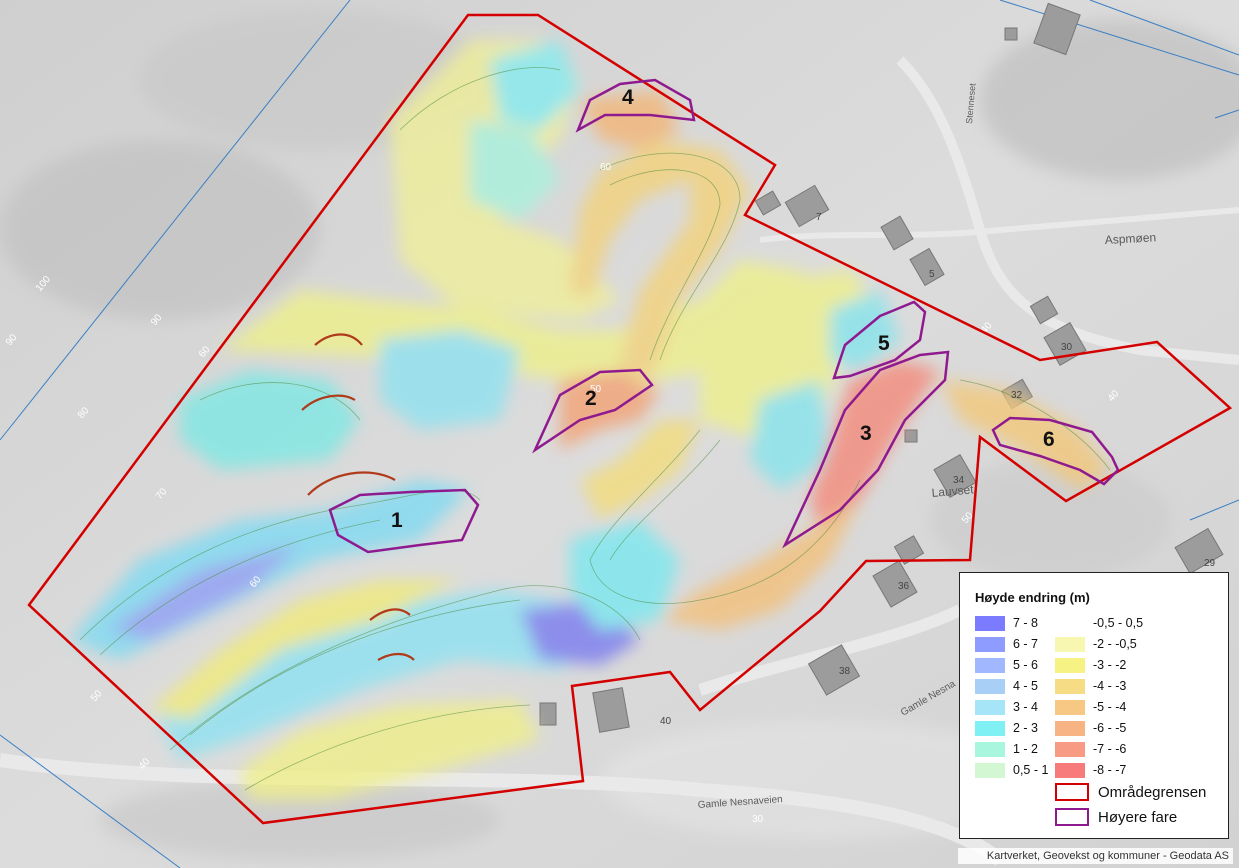  Describe the element at coordinates (1090, 749) in the screenshot. I see `legend-item: -7 - -6` at that location.